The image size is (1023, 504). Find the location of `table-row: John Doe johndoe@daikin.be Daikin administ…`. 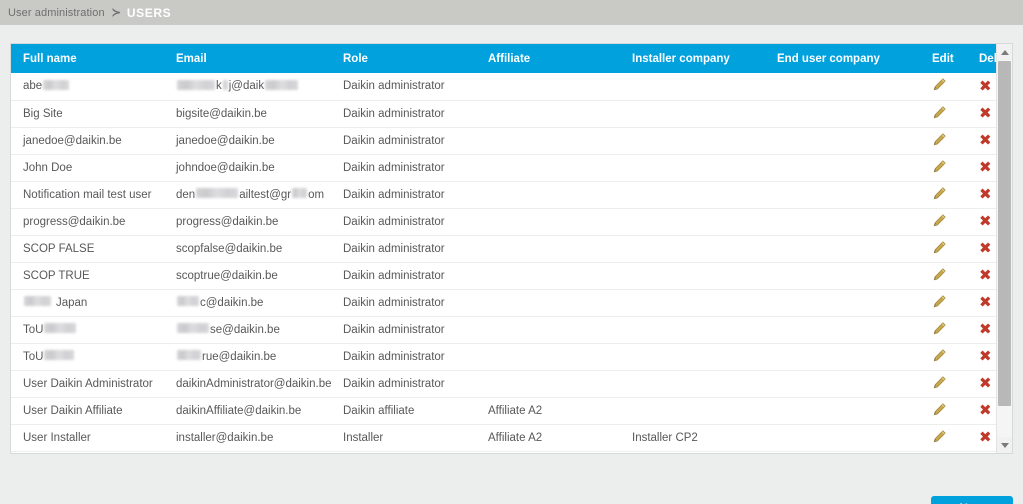

table-row: John Doe johndoe@daikin.be Daikin administ… is located at coordinates (504, 168).